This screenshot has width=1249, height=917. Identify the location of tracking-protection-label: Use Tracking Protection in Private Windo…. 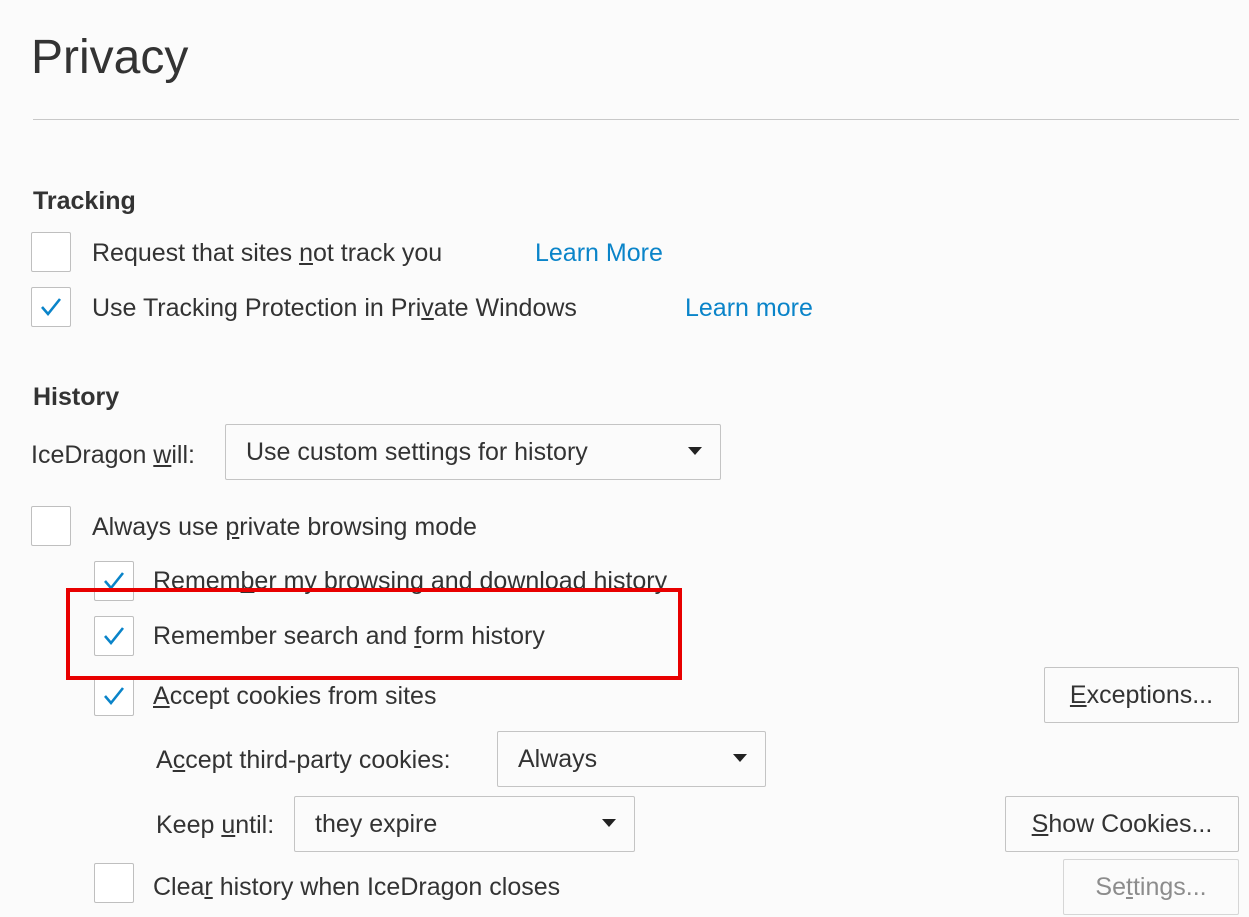
(334, 308).